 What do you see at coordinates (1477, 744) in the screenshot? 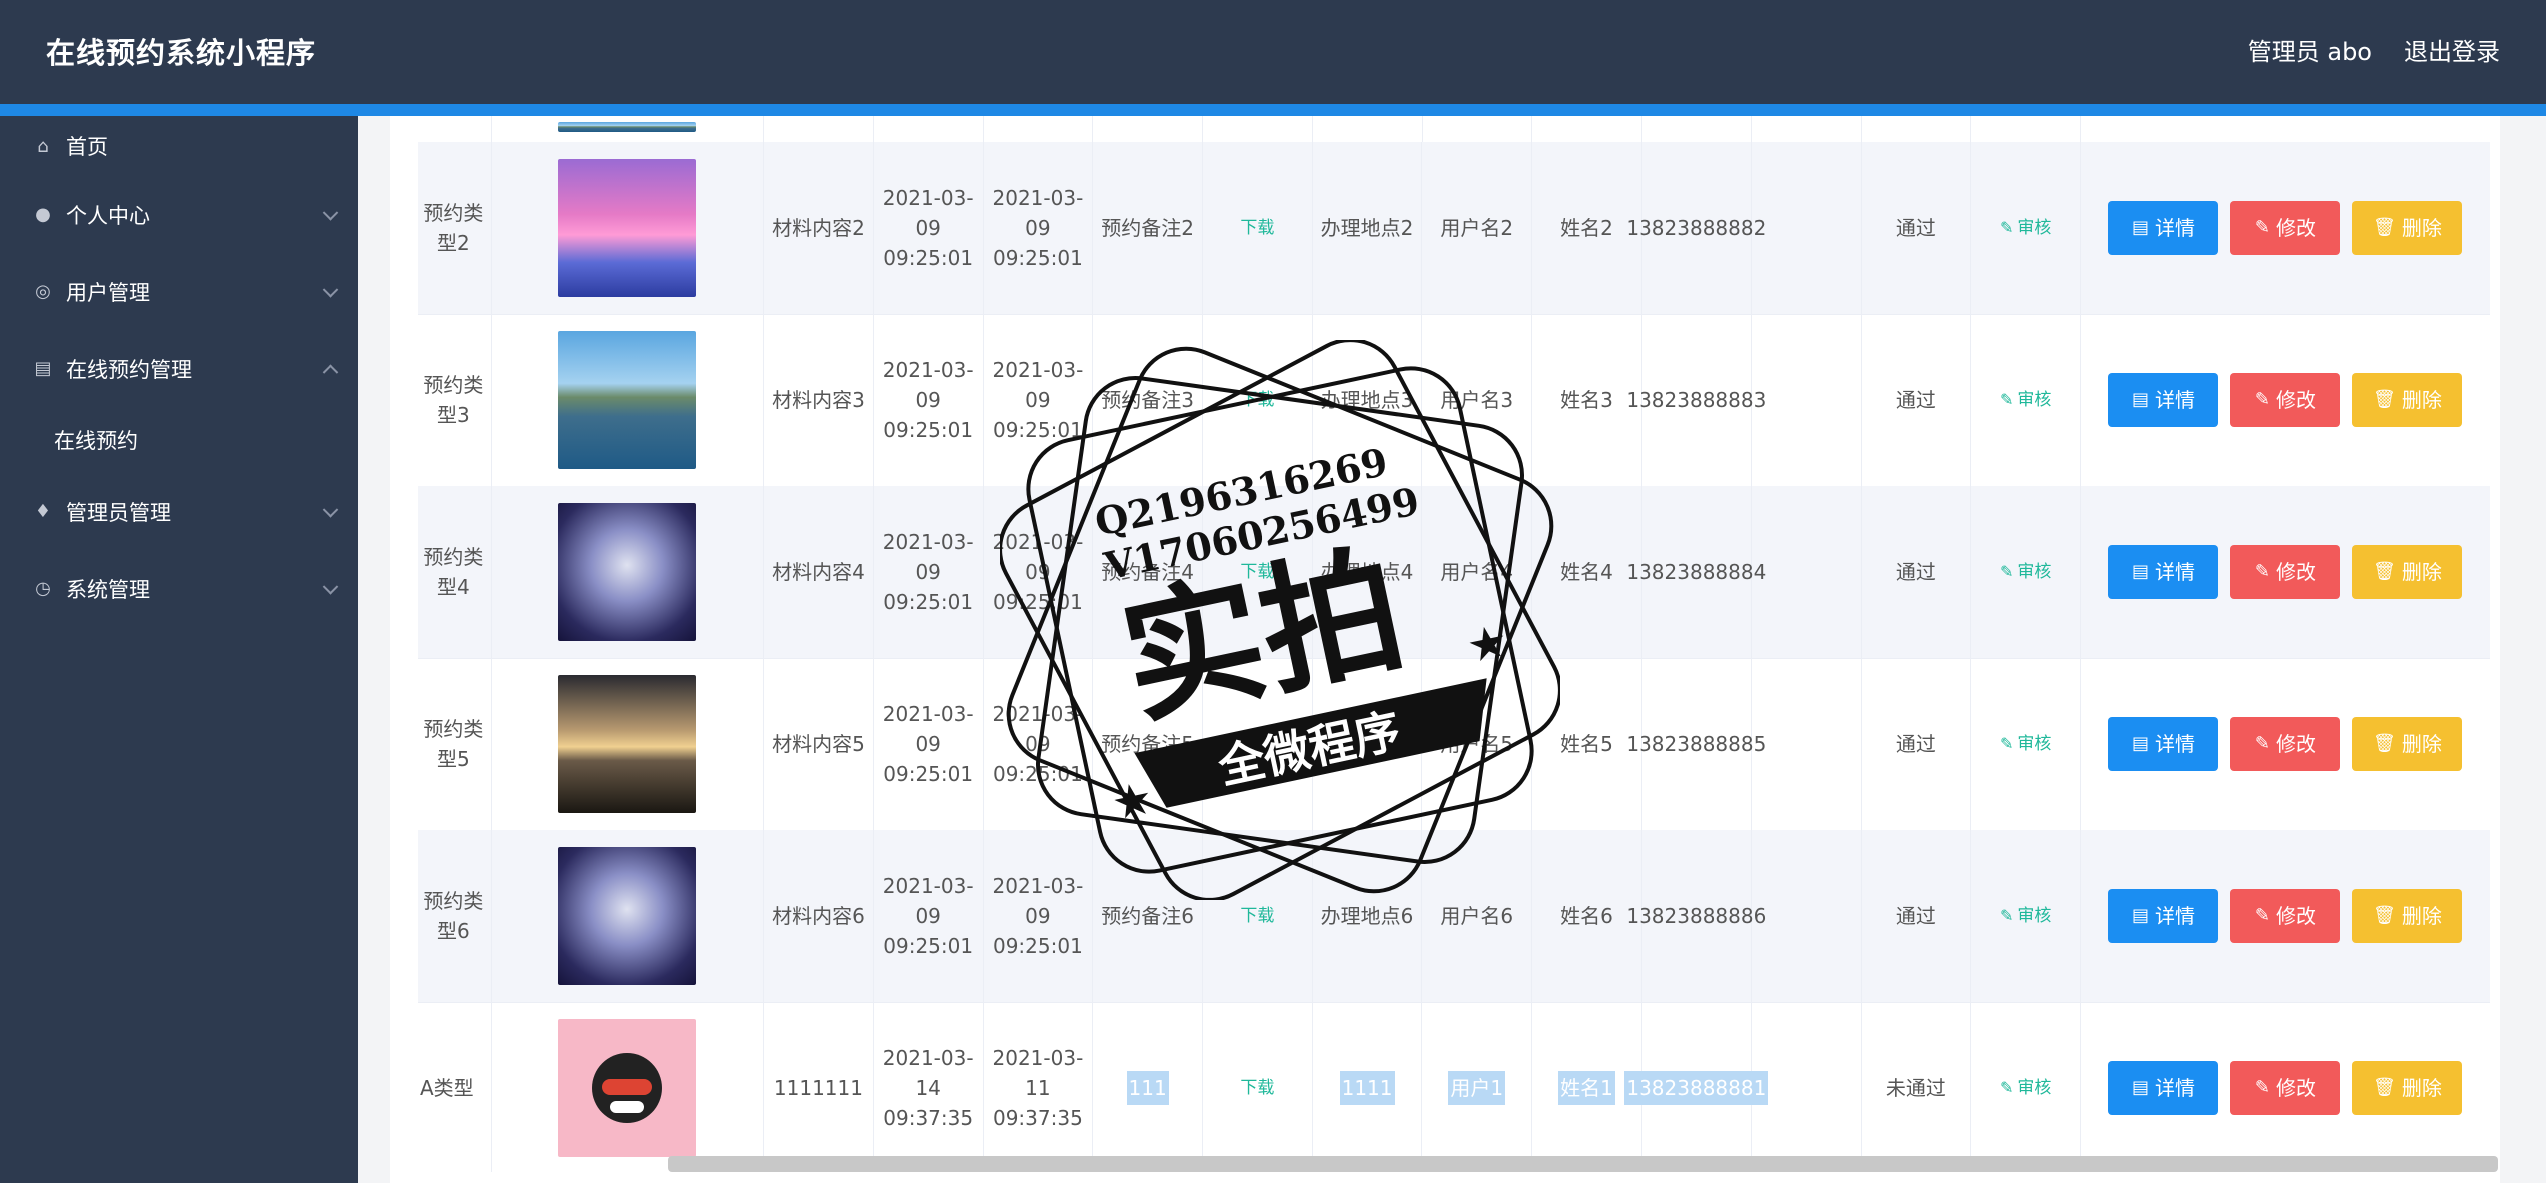
I see `username-cell: 用户名5` at bounding box center [1477, 744].